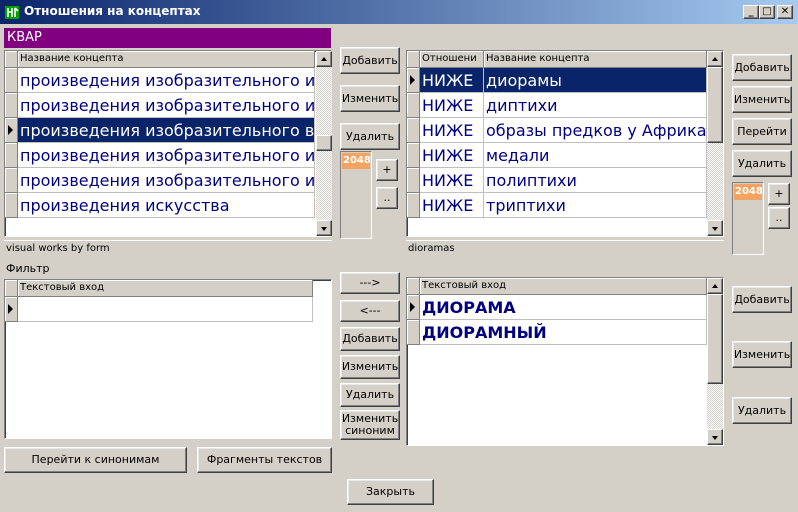 This screenshot has height=512, width=798. I want to click on window-title: Отношения на концептах, so click(112, 11).